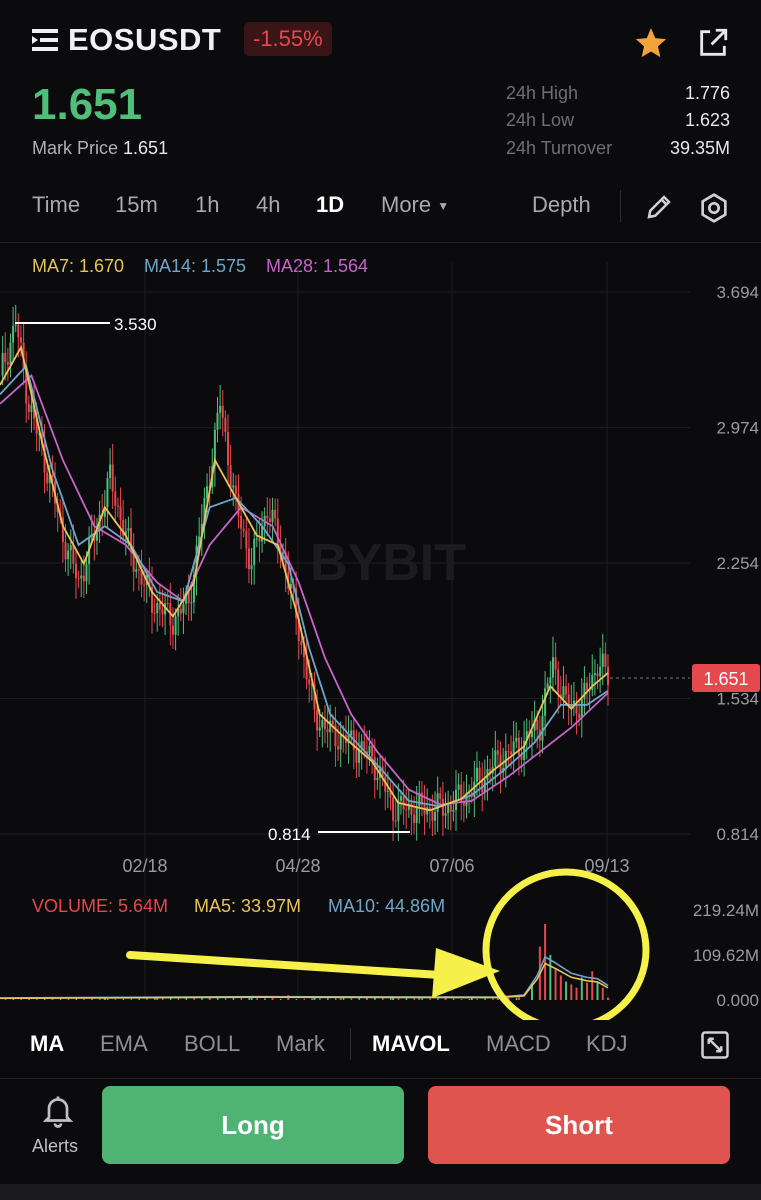 The height and width of the screenshot is (1200, 761). I want to click on price-tick-label: 0.814, so click(737, 834).